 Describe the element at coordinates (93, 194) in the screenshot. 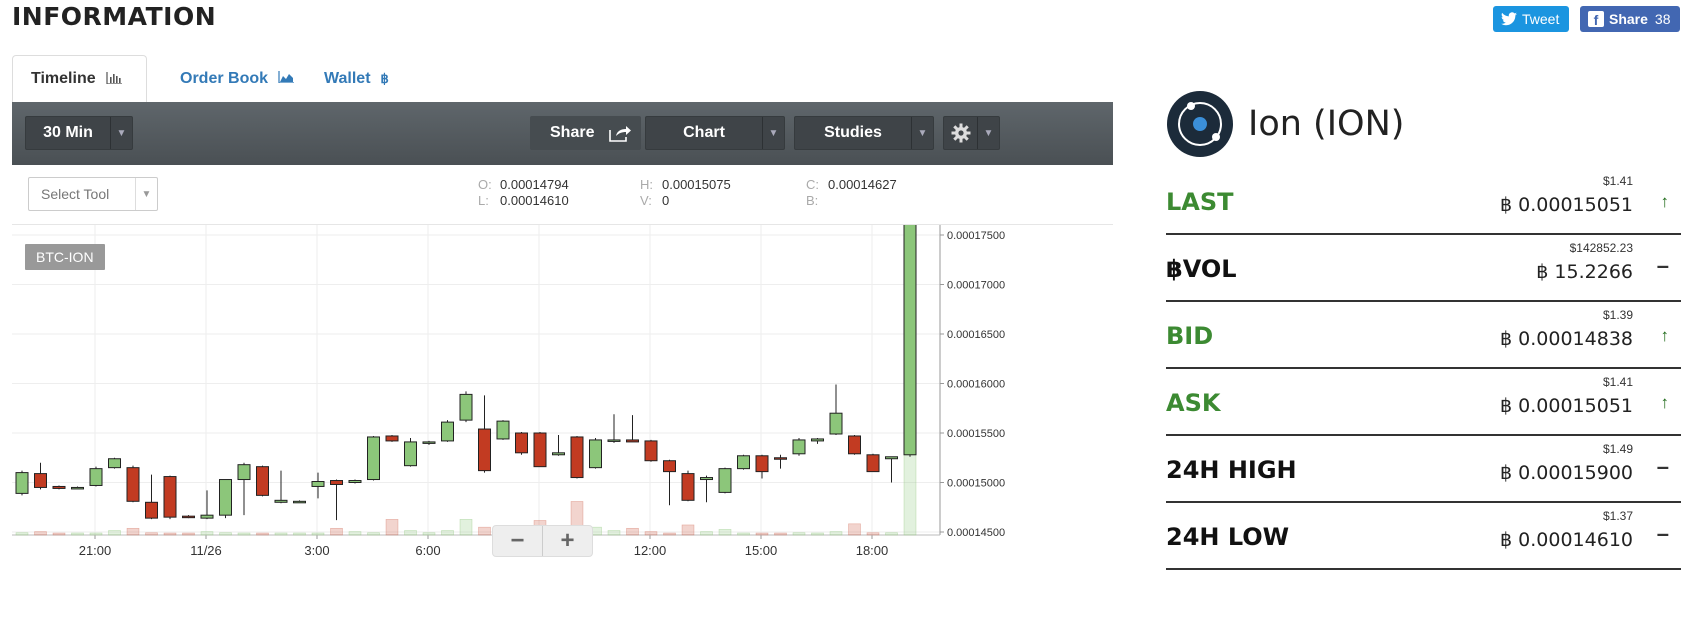

I see `select-tool-dropdown: Select Tool ▼` at that location.